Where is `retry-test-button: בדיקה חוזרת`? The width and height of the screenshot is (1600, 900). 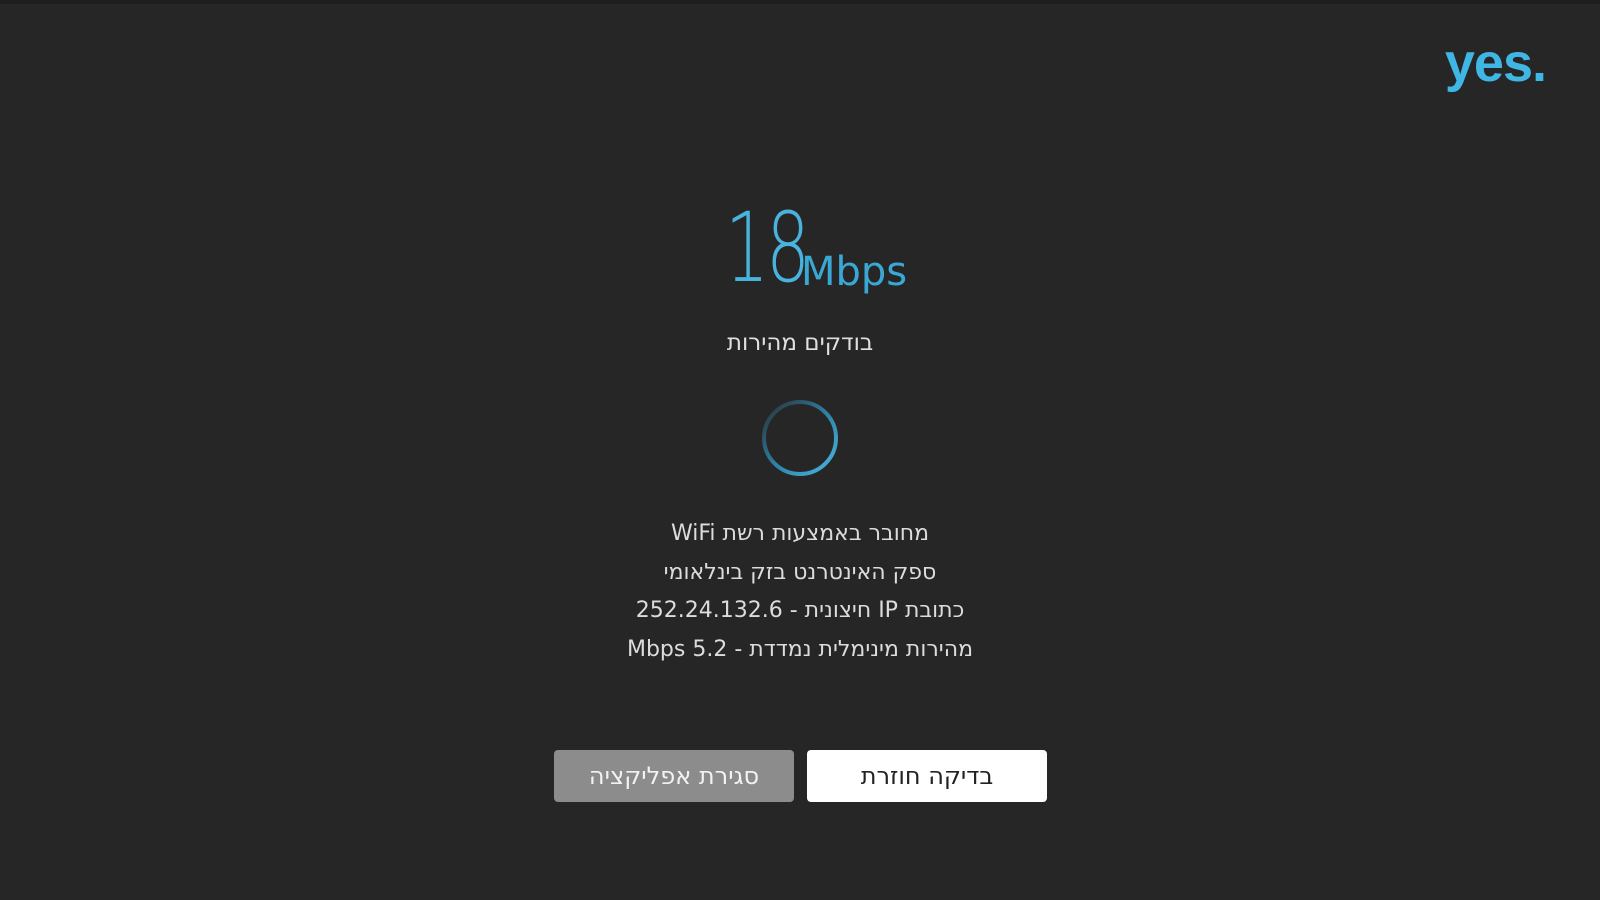 retry-test-button: בדיקה חוזרת is located at coordinates (927, 776).